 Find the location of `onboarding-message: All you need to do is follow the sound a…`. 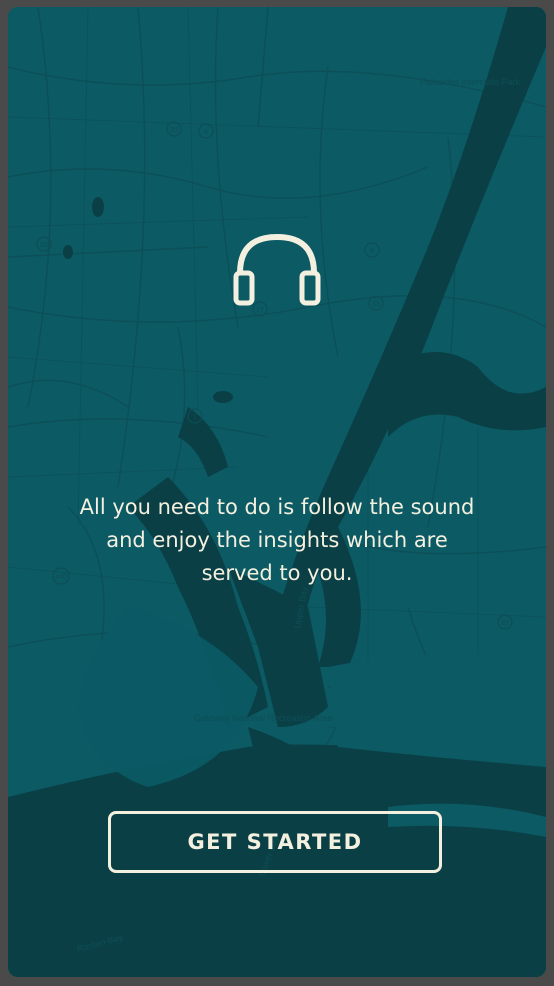

onboarding-message: All you need to do is follow the sound a… is located at coordinates (277, 540).